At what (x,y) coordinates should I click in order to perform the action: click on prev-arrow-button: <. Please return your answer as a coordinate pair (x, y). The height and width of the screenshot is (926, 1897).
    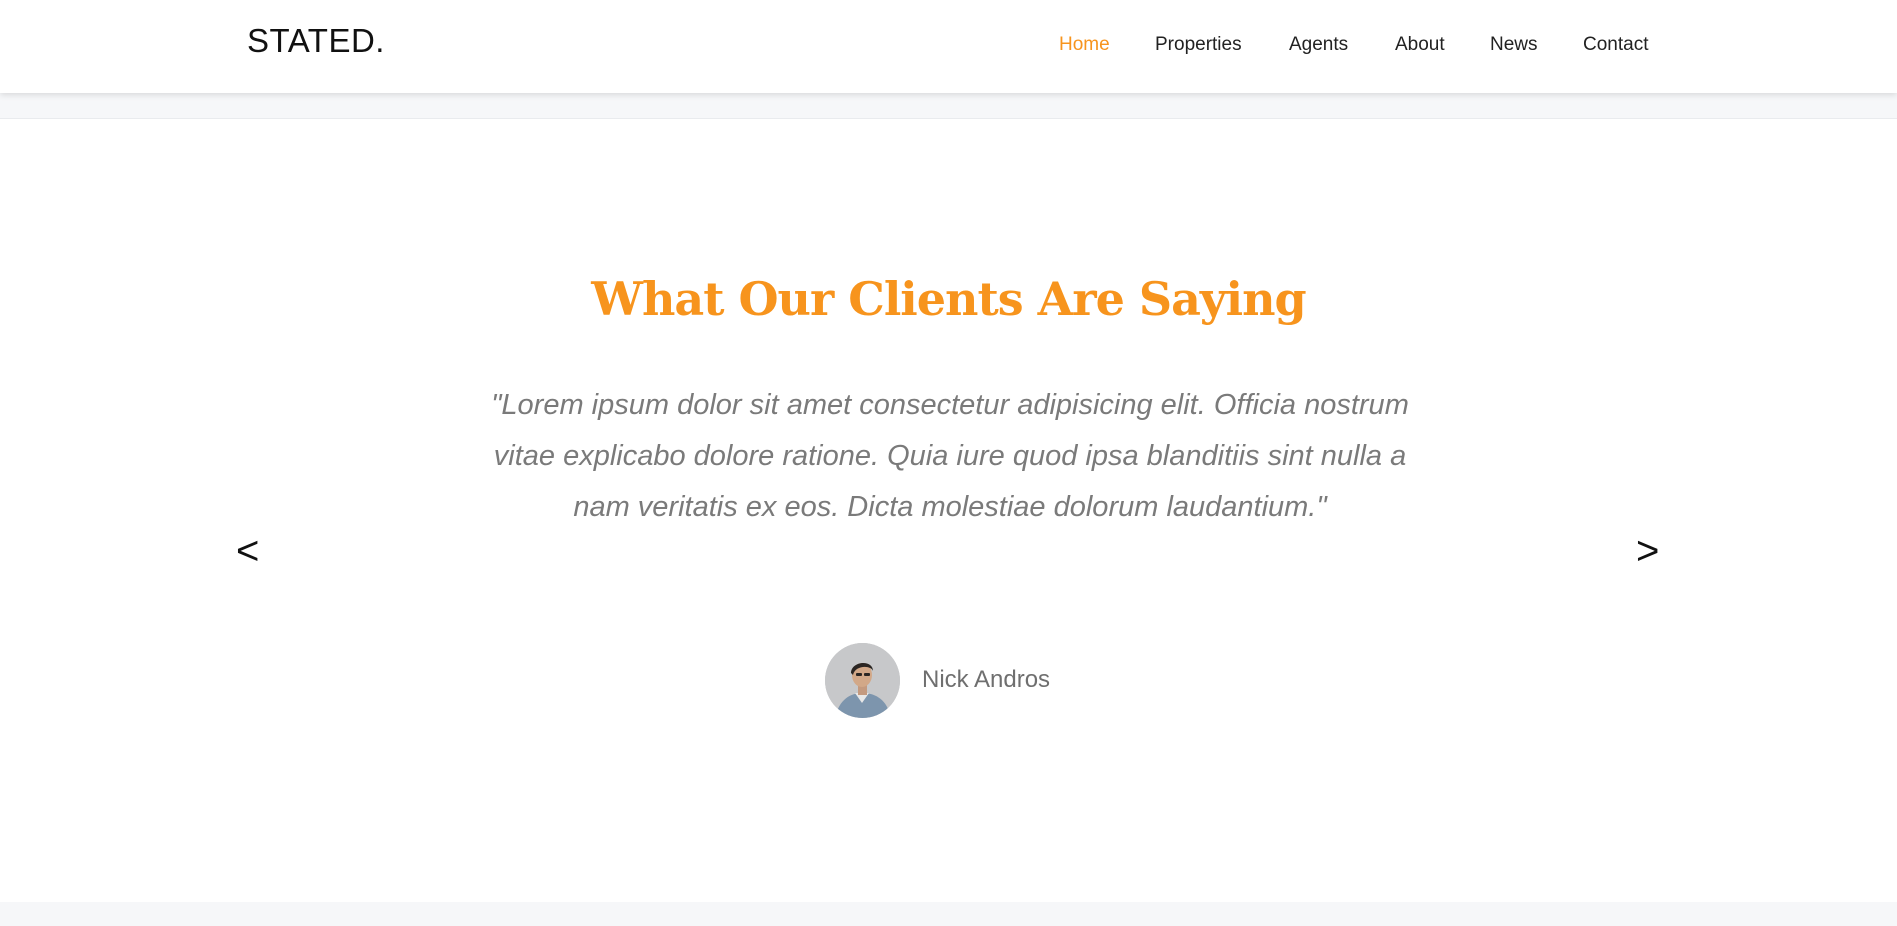
    Looking at the image, I should click on (247, 551).